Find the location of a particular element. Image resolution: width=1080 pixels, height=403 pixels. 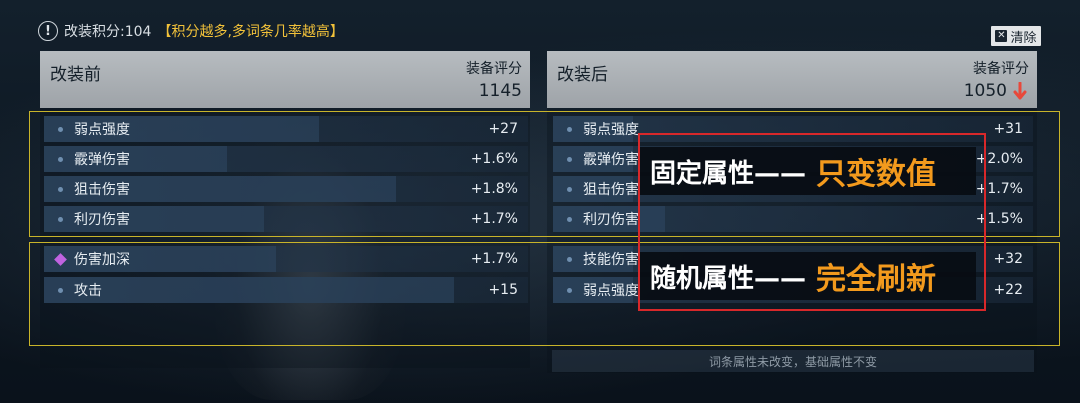

close-icon: ✕ is located at coordinates (1001, 36).